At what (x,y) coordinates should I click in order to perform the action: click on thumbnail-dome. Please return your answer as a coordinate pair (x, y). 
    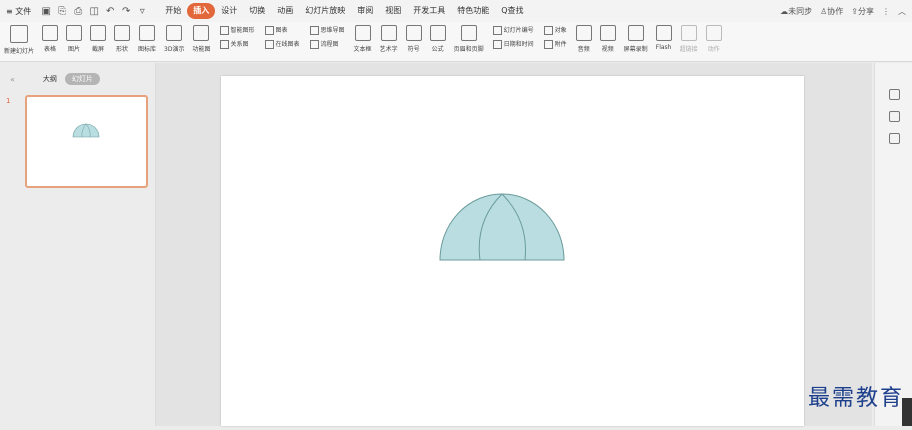
    Looking at the image, I should click on (86, 130).